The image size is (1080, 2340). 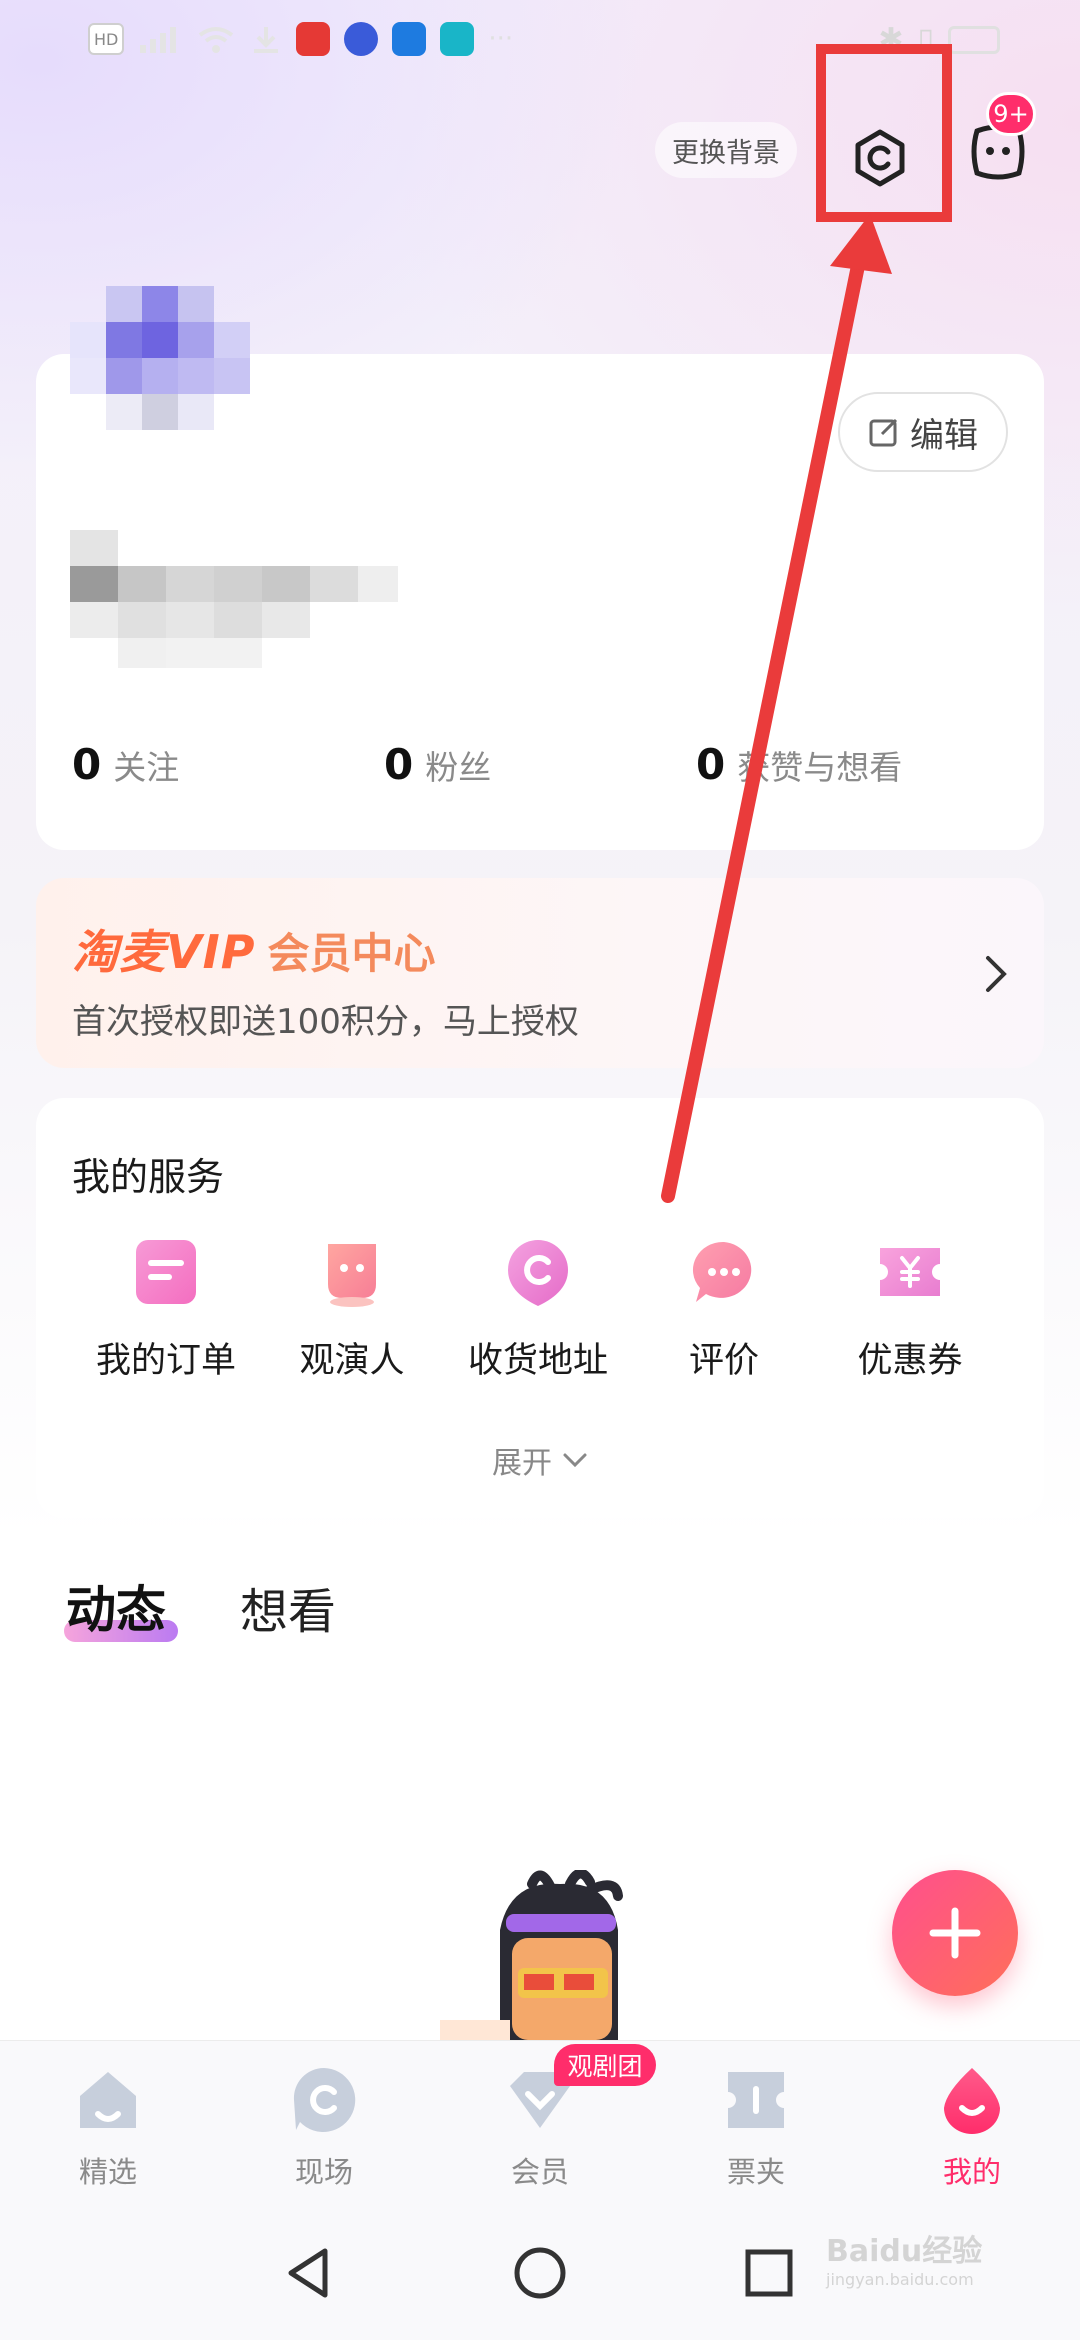 What do you see at coordinates (910, 1272) in the screenshot?
I see `coupon-icon` at bounding box center [910, 1272].